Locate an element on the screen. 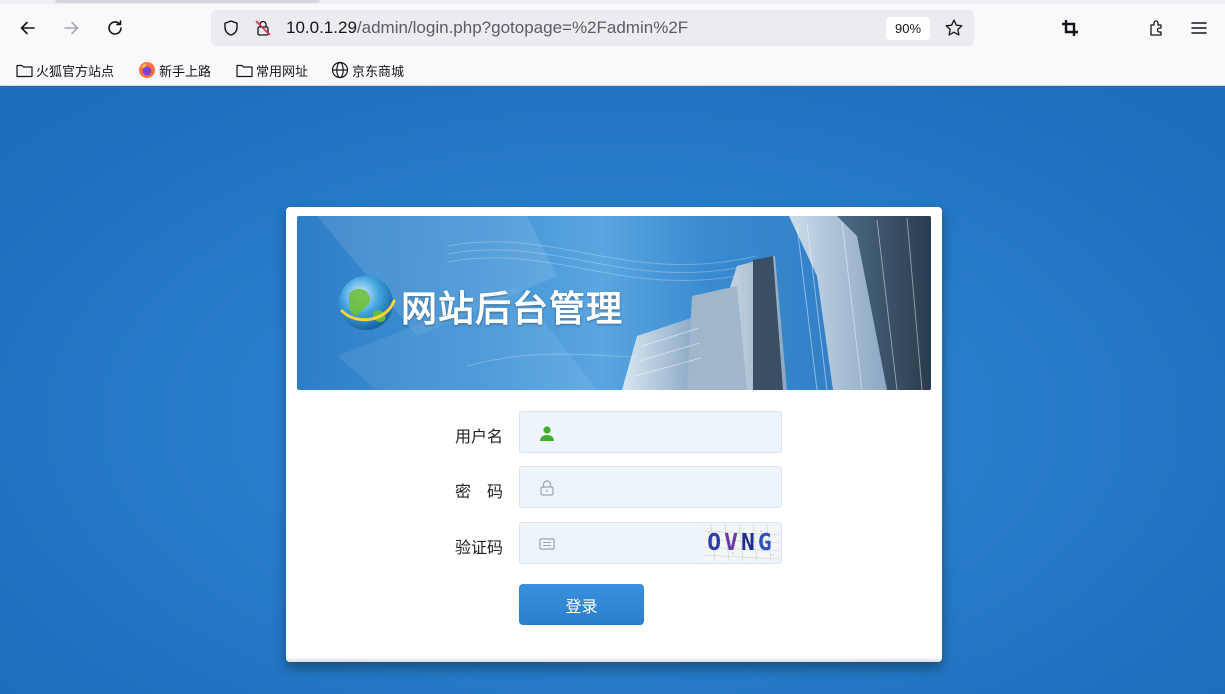  bookmark-jd-mall: 京东商城 is located at coordinates (367, 70).